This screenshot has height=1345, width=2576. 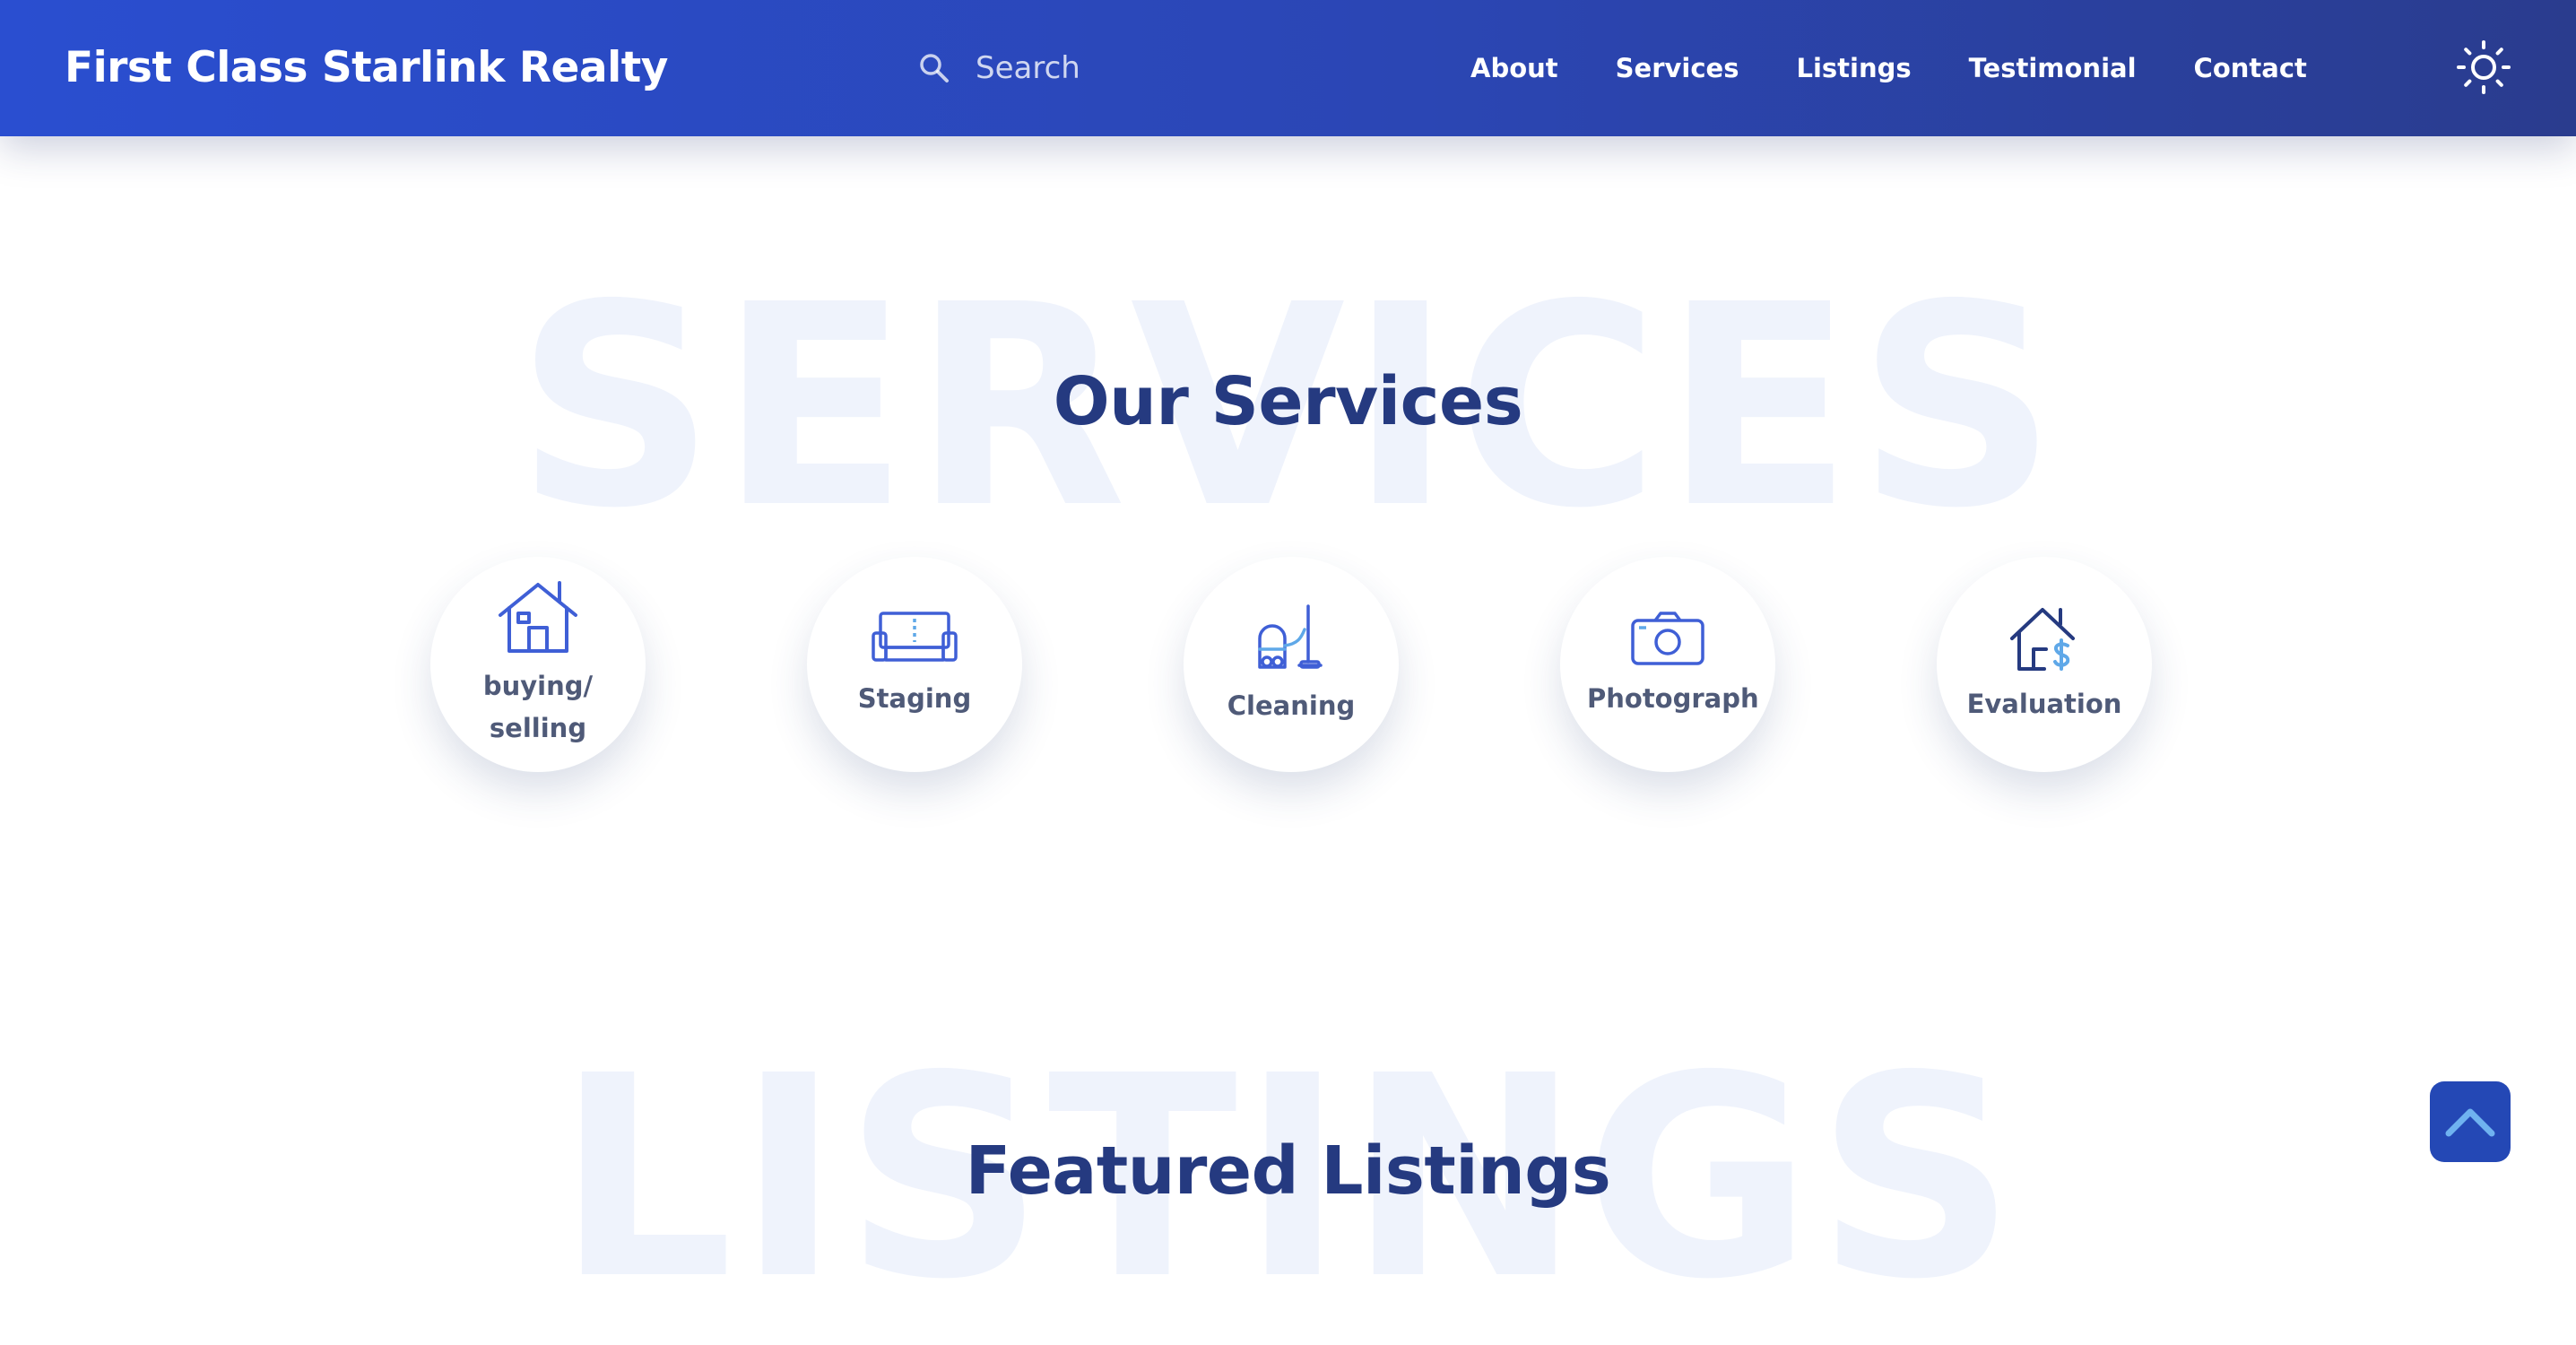 I want to click on nav-services: Services, so click(x=1677, y=68).